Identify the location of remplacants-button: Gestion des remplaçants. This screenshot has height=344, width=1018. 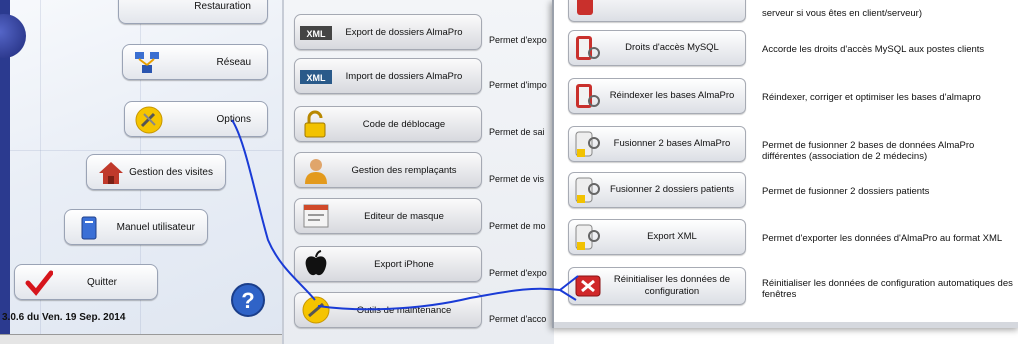
(388, 170).